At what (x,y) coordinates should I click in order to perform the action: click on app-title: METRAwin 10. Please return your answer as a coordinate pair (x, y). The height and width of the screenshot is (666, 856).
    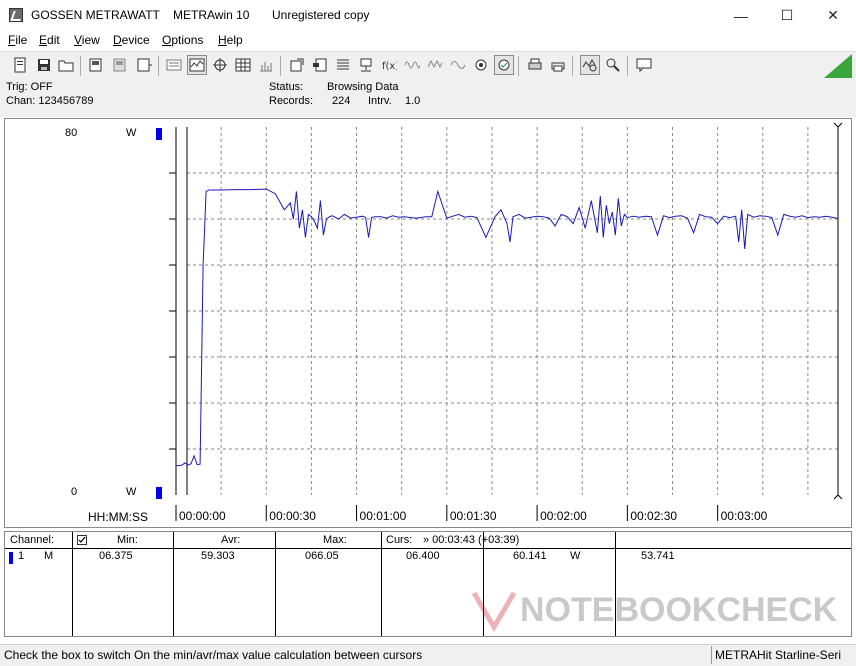
    Looking at the image, I should click on (211, 15).